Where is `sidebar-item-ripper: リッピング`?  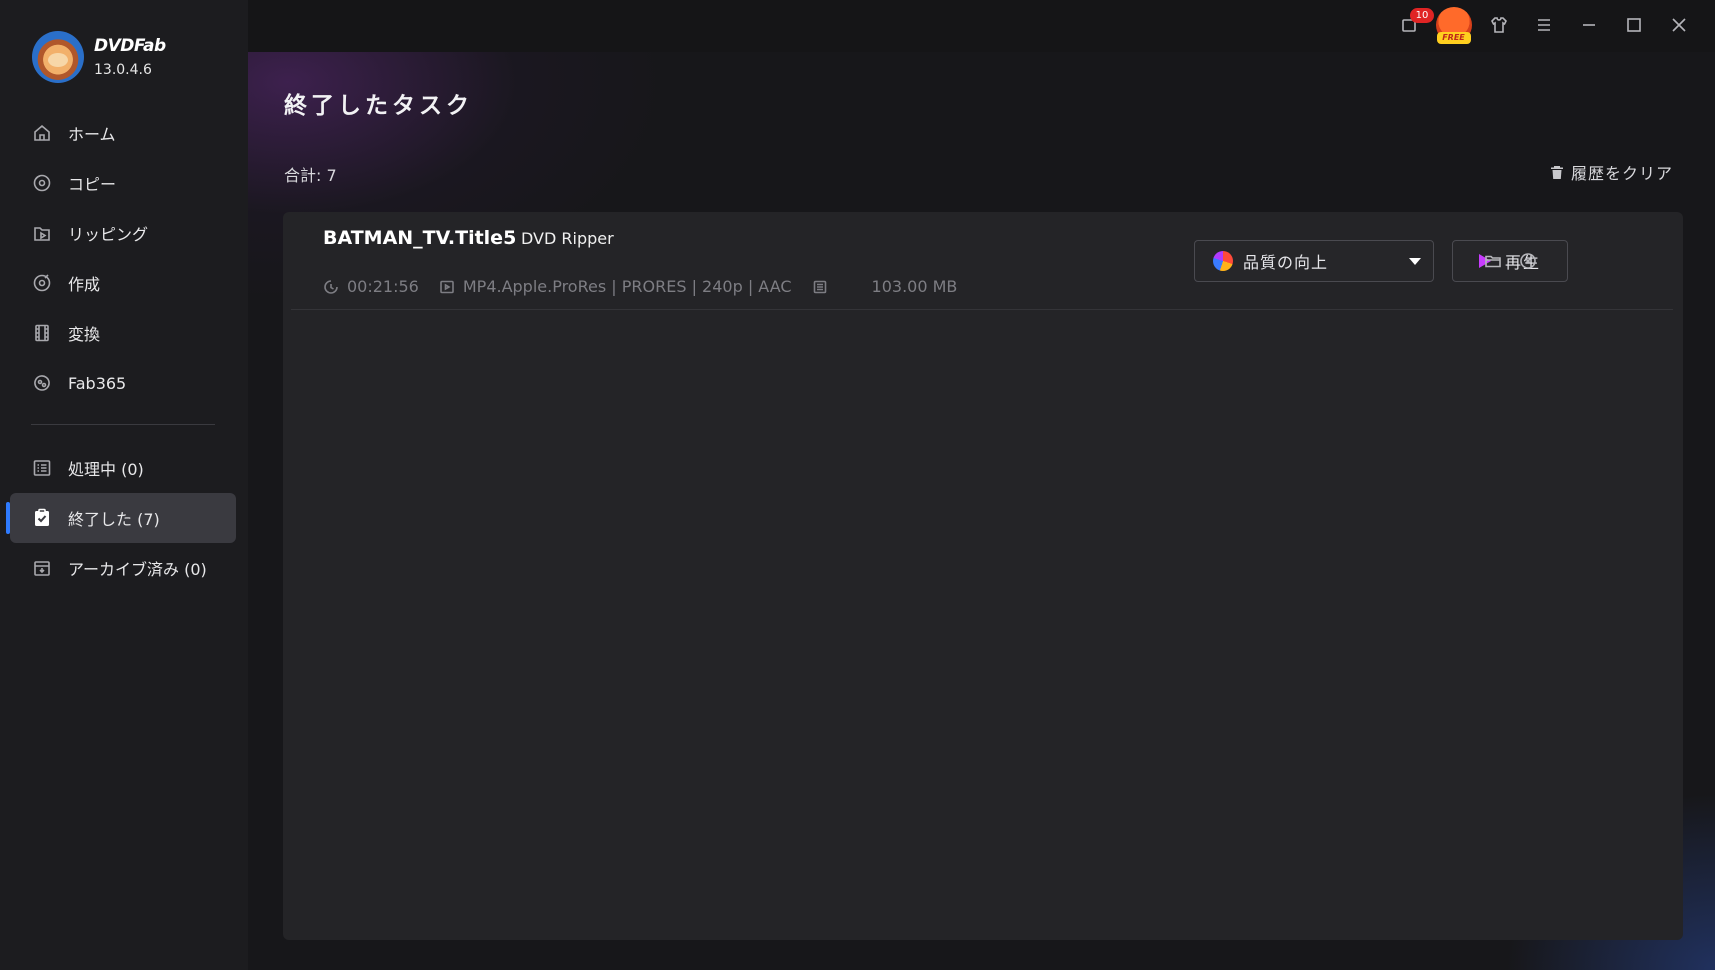 sidebar-item-ripper: リッピング is located at coordinates (124, 233).